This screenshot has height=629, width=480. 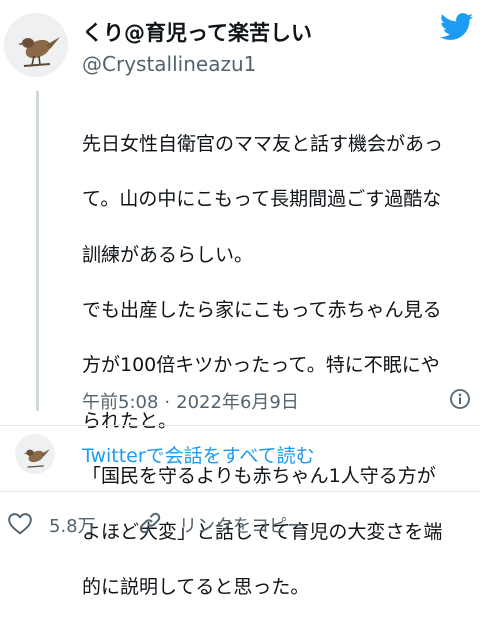 I want to click on tweet-line: でも出産したら家にこもって赤ちゃん見る, so click(x=262, y=309).